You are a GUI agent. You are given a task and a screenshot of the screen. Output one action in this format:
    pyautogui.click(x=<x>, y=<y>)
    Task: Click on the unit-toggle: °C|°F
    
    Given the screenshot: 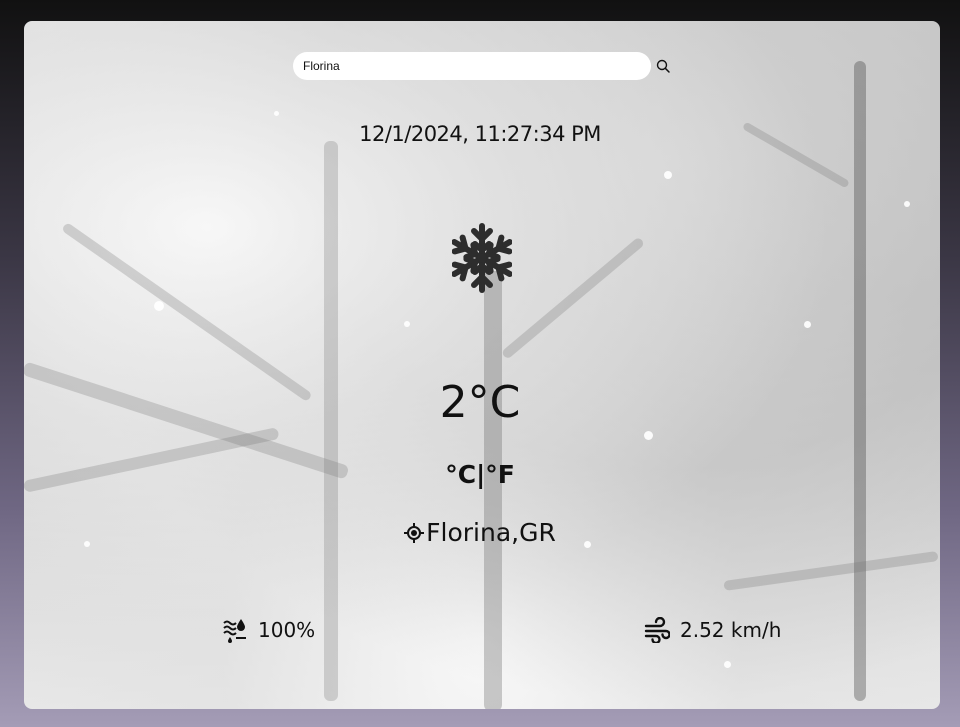 What is the action you would take?
    pyautogui.click(x=480, y=474)
    